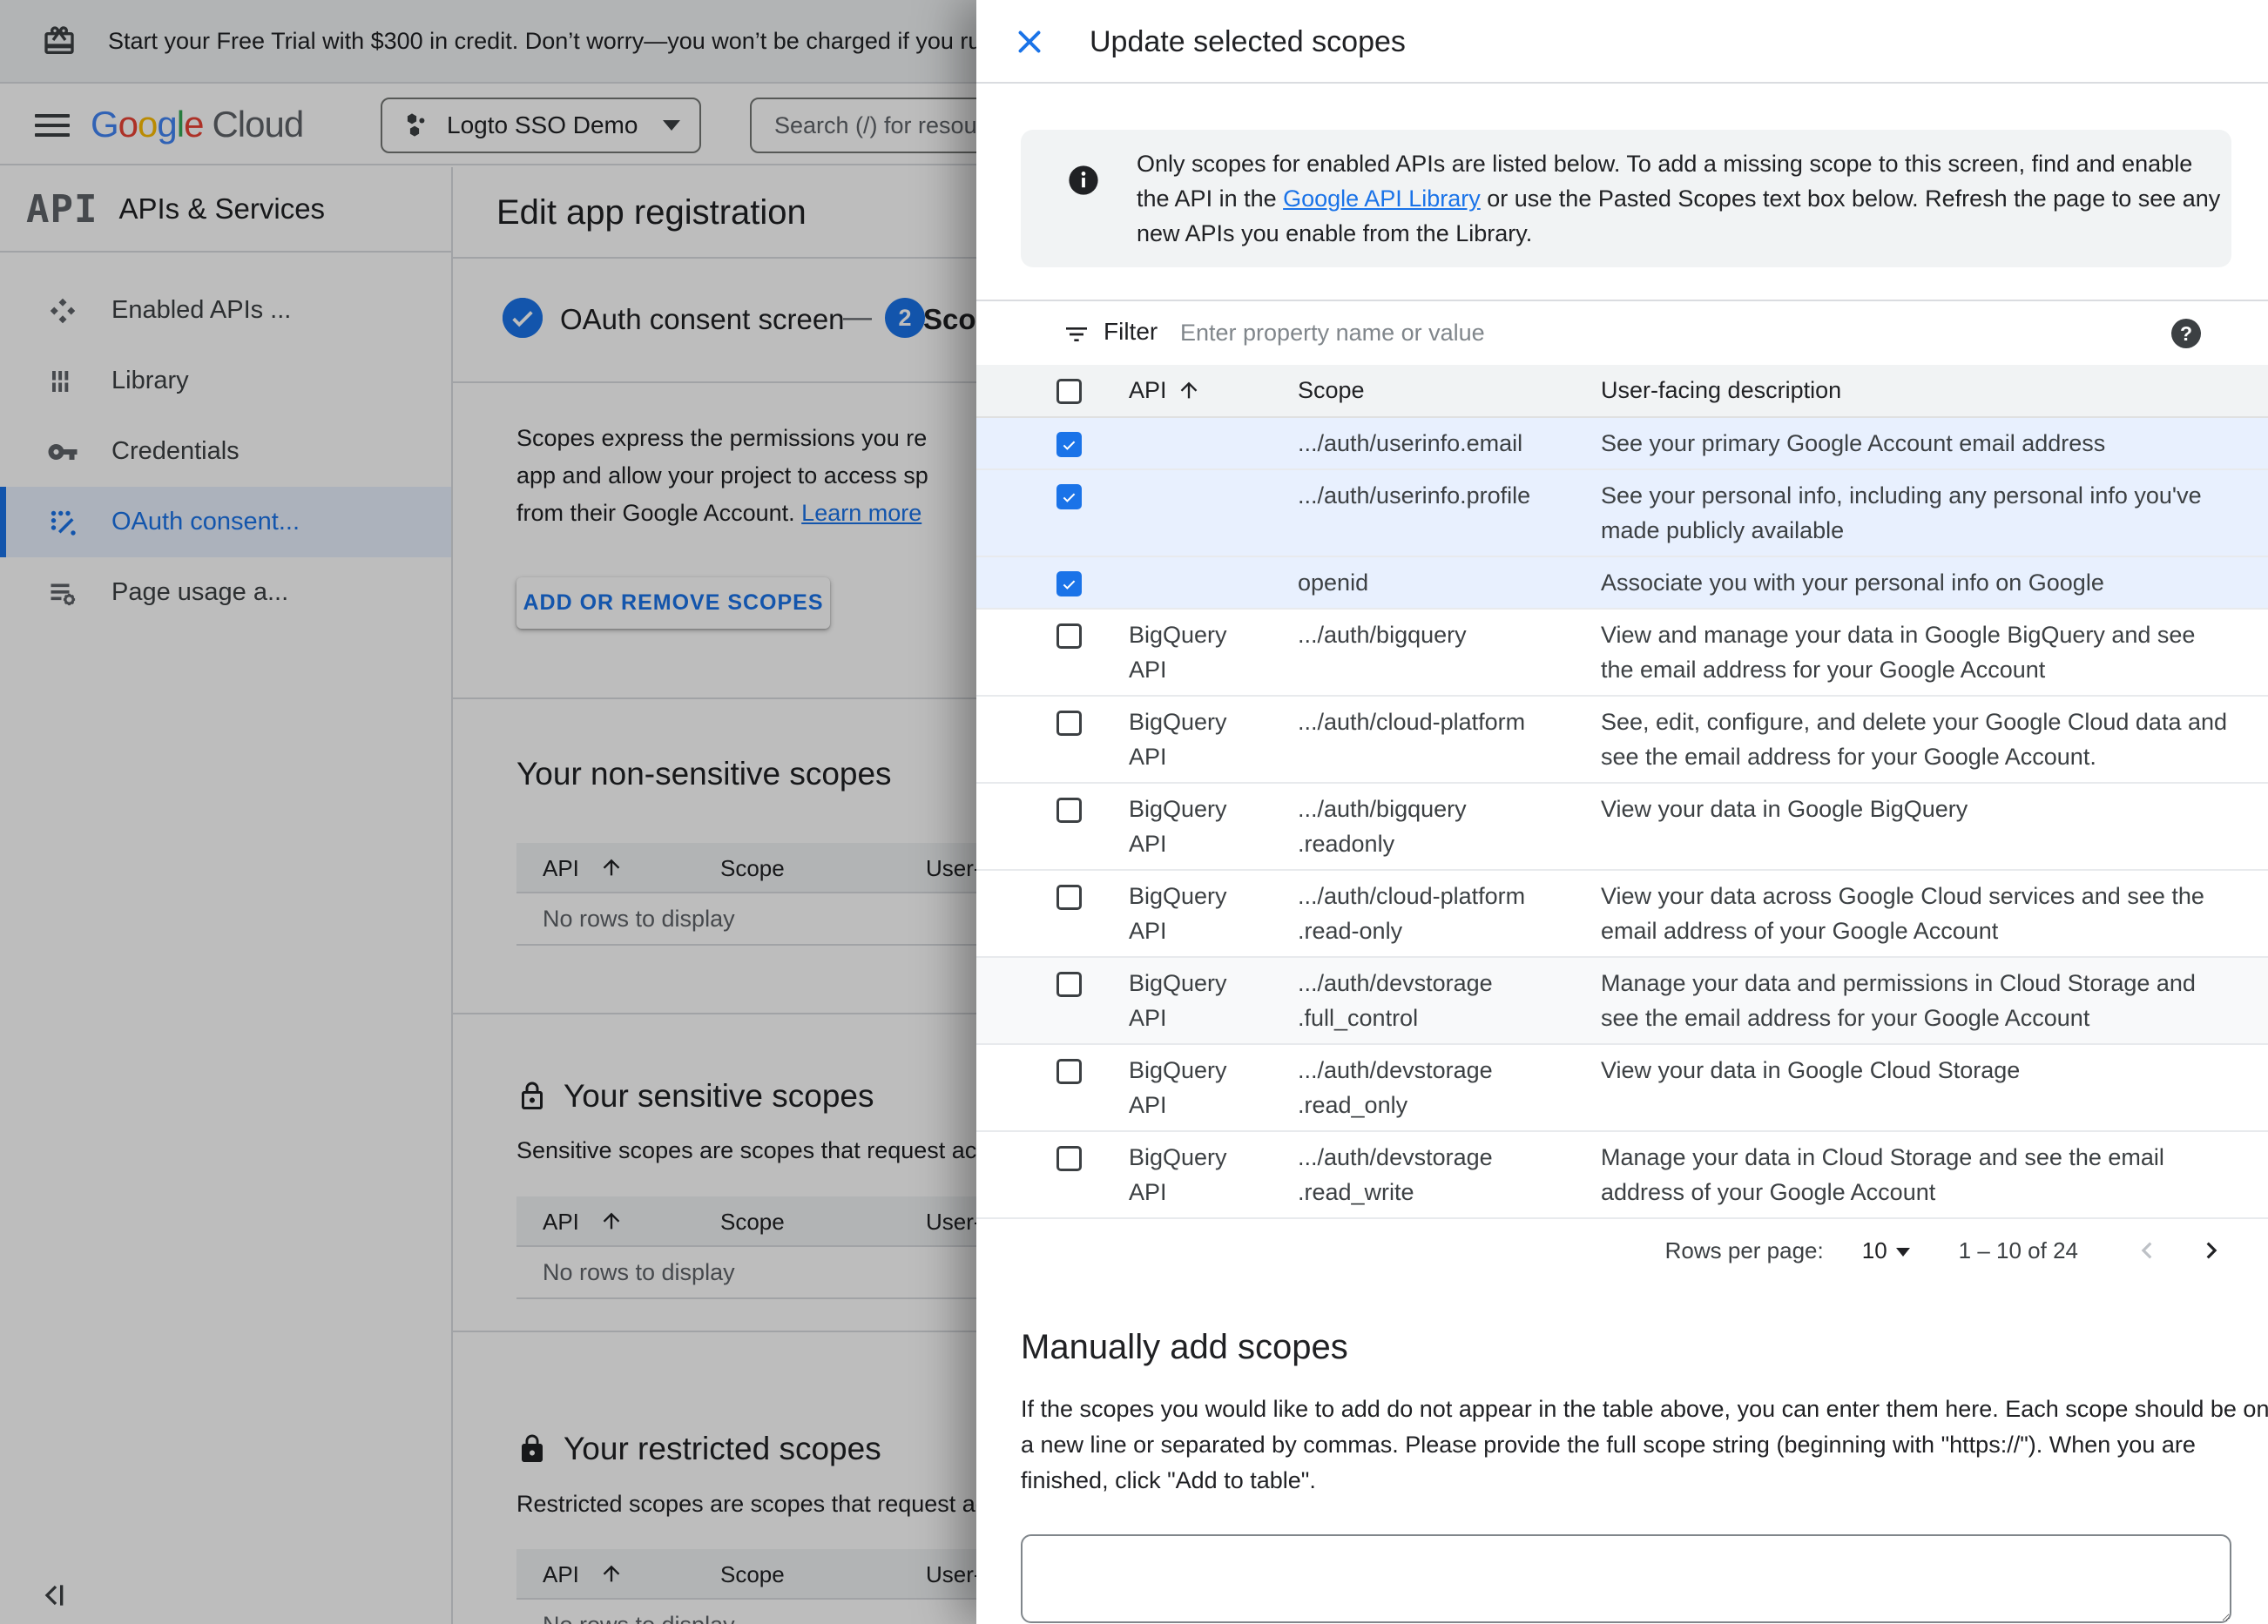  What do you see at coordinates (1622, 42) in the screenshot?
I see `panel-header: Update selected scopes` at bounding box center [1622, 42].